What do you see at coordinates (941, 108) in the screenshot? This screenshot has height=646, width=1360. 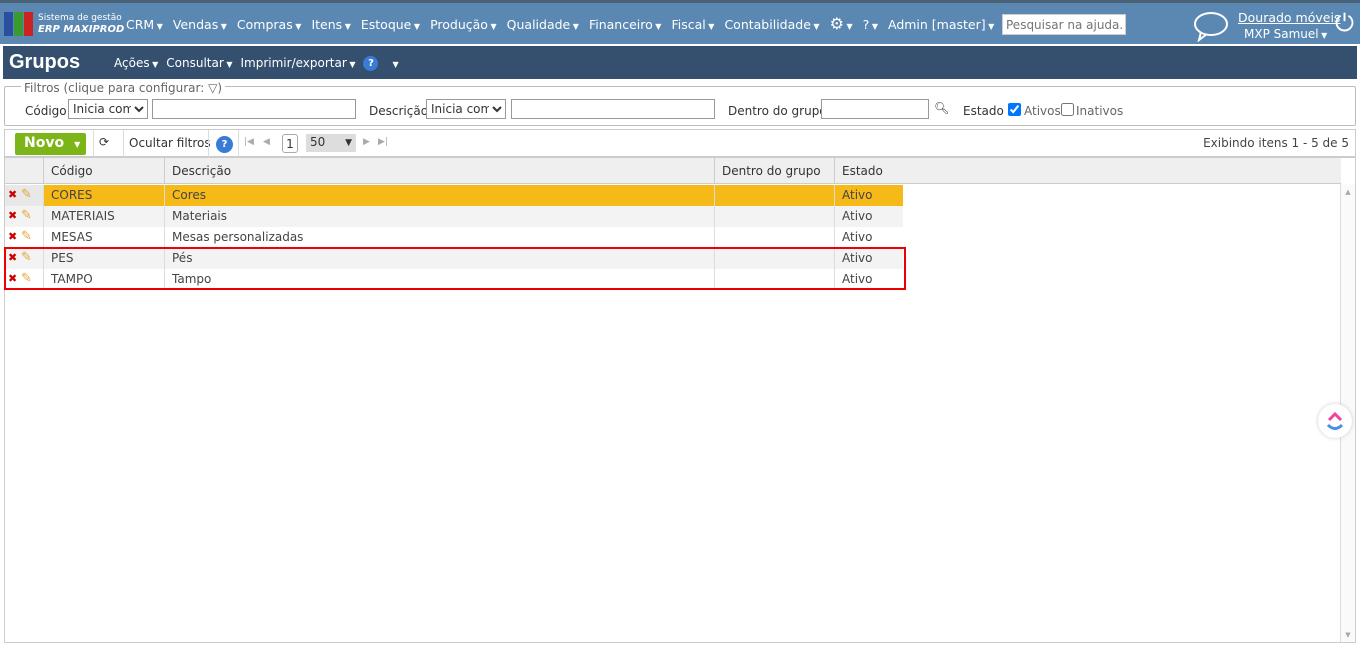 I see `search-icon: 🔍︎` at bounding box center [941, 108].